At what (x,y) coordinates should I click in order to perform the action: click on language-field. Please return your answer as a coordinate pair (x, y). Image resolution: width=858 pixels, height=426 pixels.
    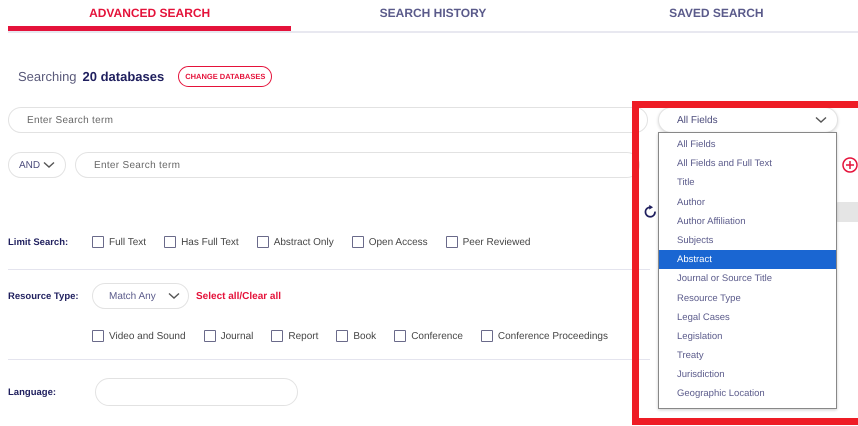
    Looking at the image, I should click on (196, 392).